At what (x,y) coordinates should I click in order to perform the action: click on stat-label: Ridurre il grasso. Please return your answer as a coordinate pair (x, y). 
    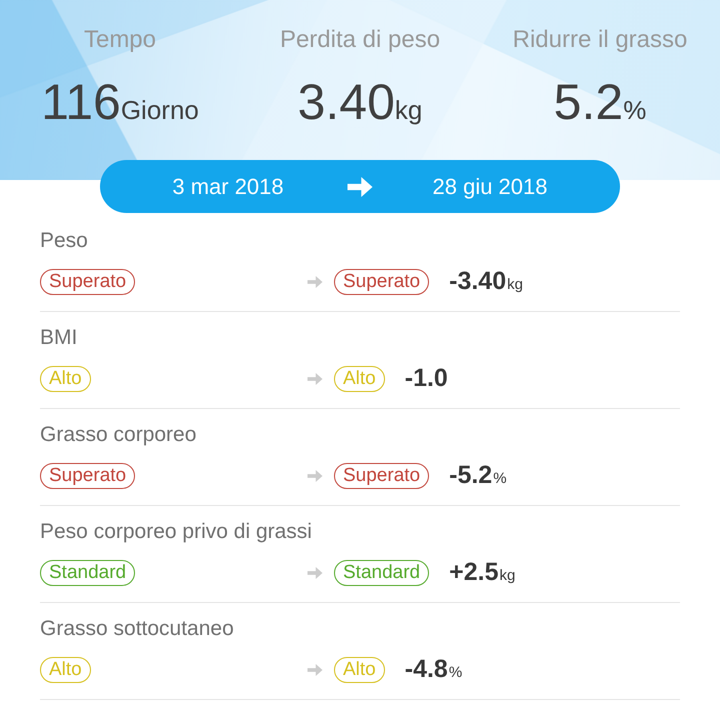
    Looking at the image, I should click on (600, 40).